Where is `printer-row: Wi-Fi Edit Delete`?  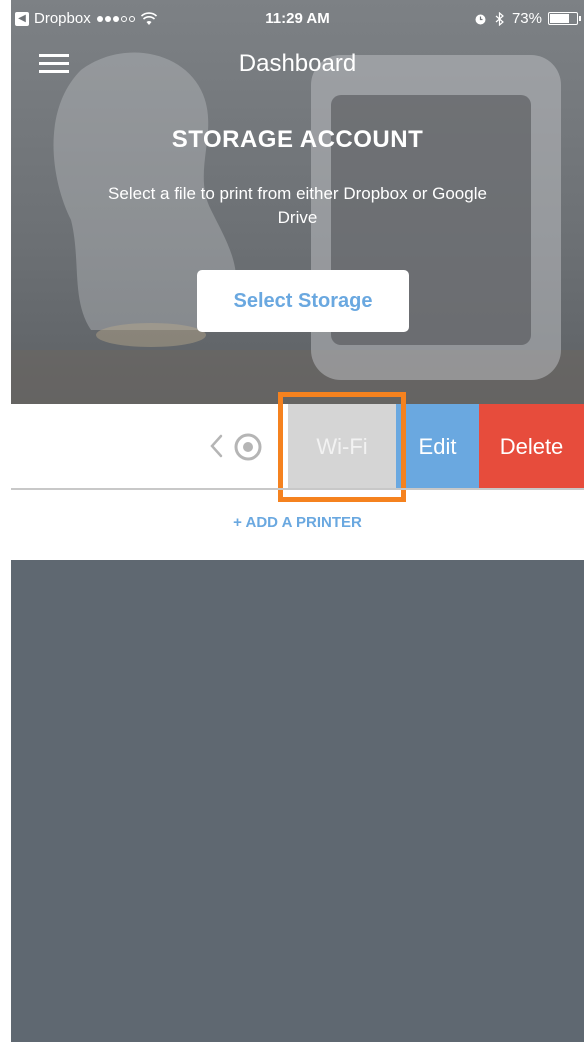
printer-row: Wi-Fi Edit Delete is located at coordinates (297, 446).